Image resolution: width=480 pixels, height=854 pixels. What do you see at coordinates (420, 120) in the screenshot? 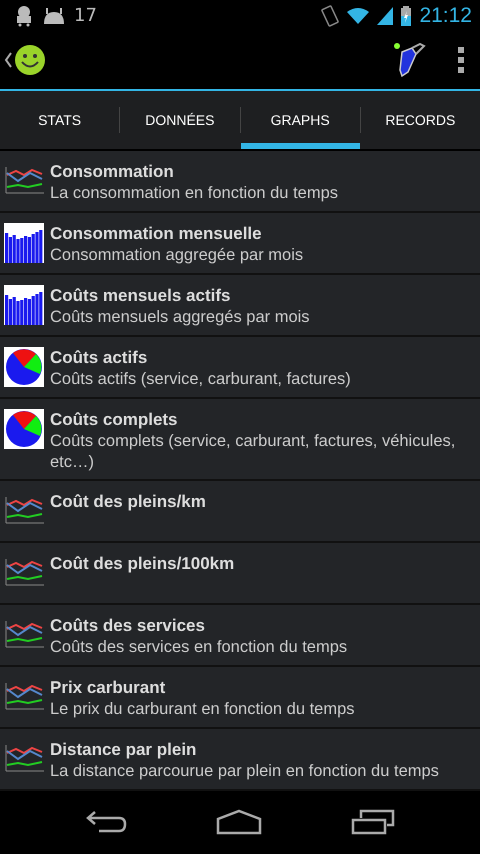
I see `tab: RECORDS` at bounding box center [420, 120].